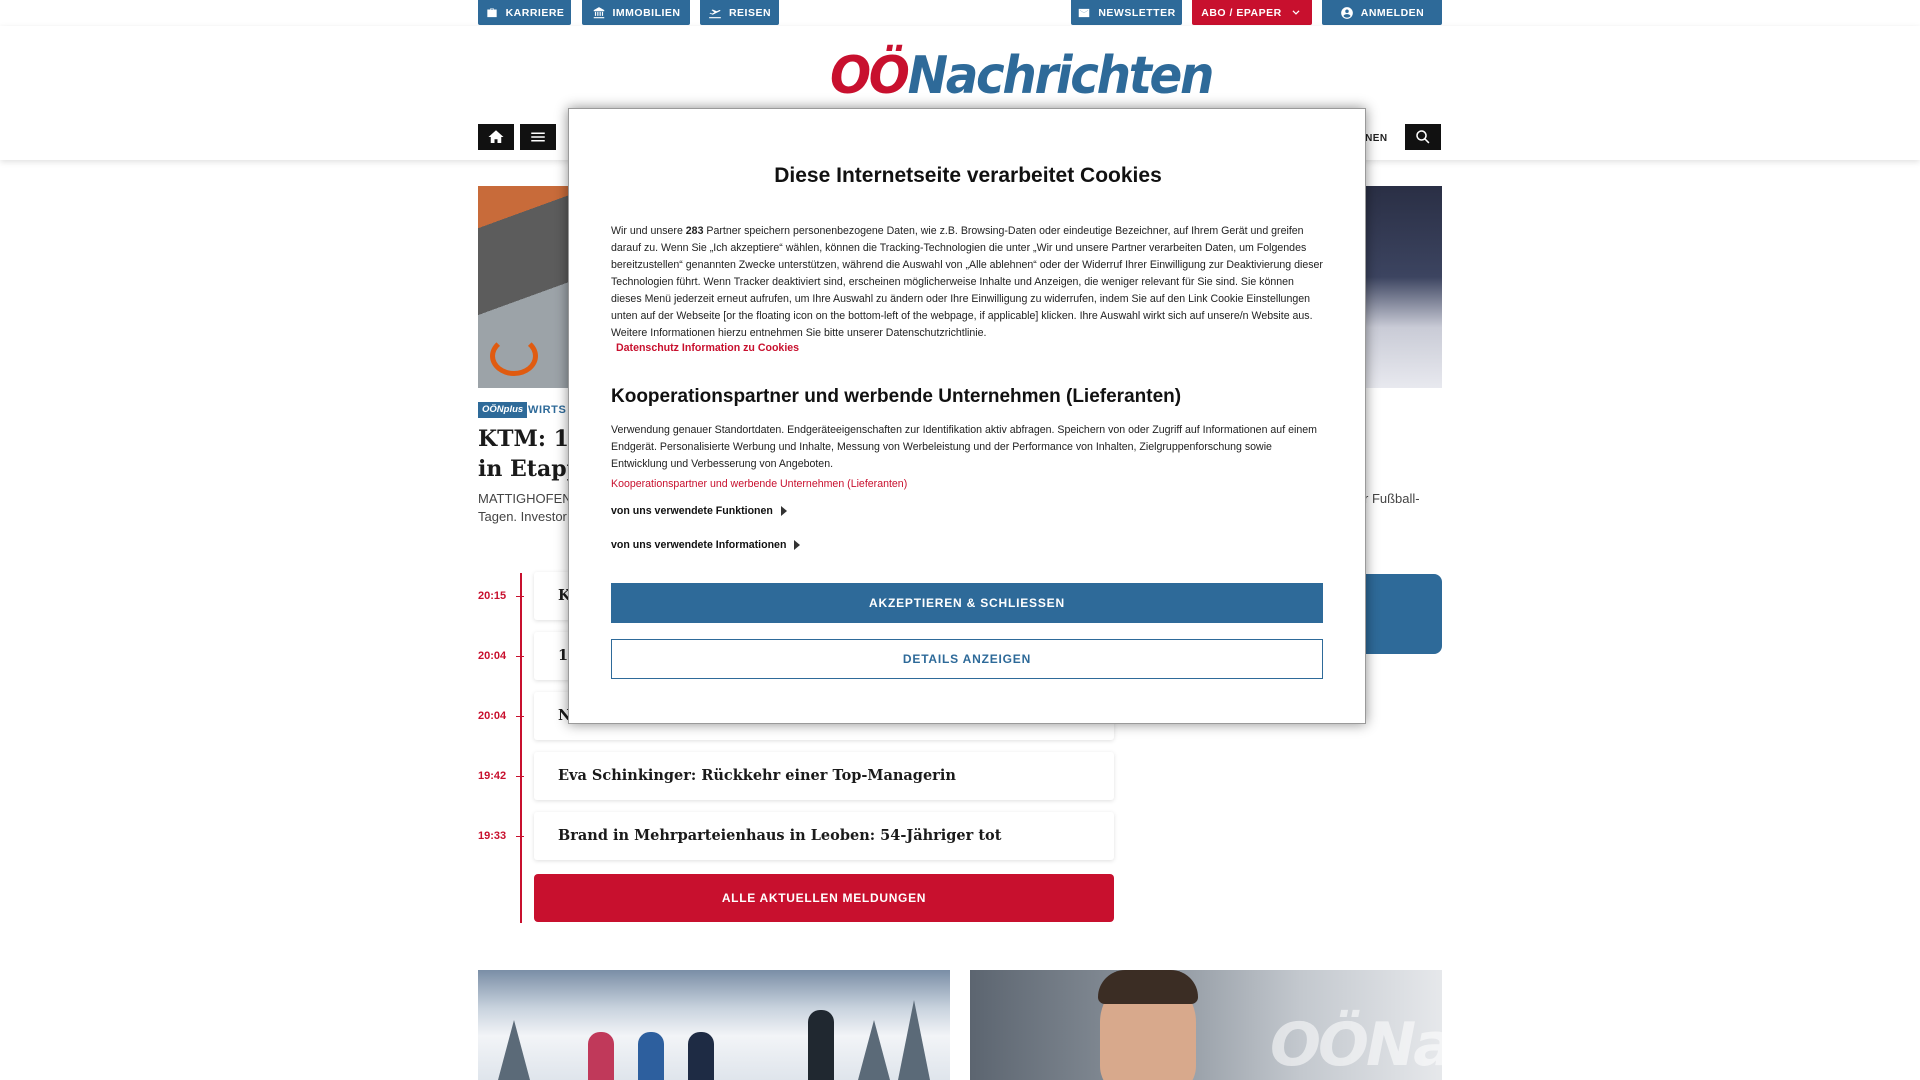  What do you see at coordinates (523, 287) in the screenshot?
I see `article-image-ktm` at bounding box center [523, 287].